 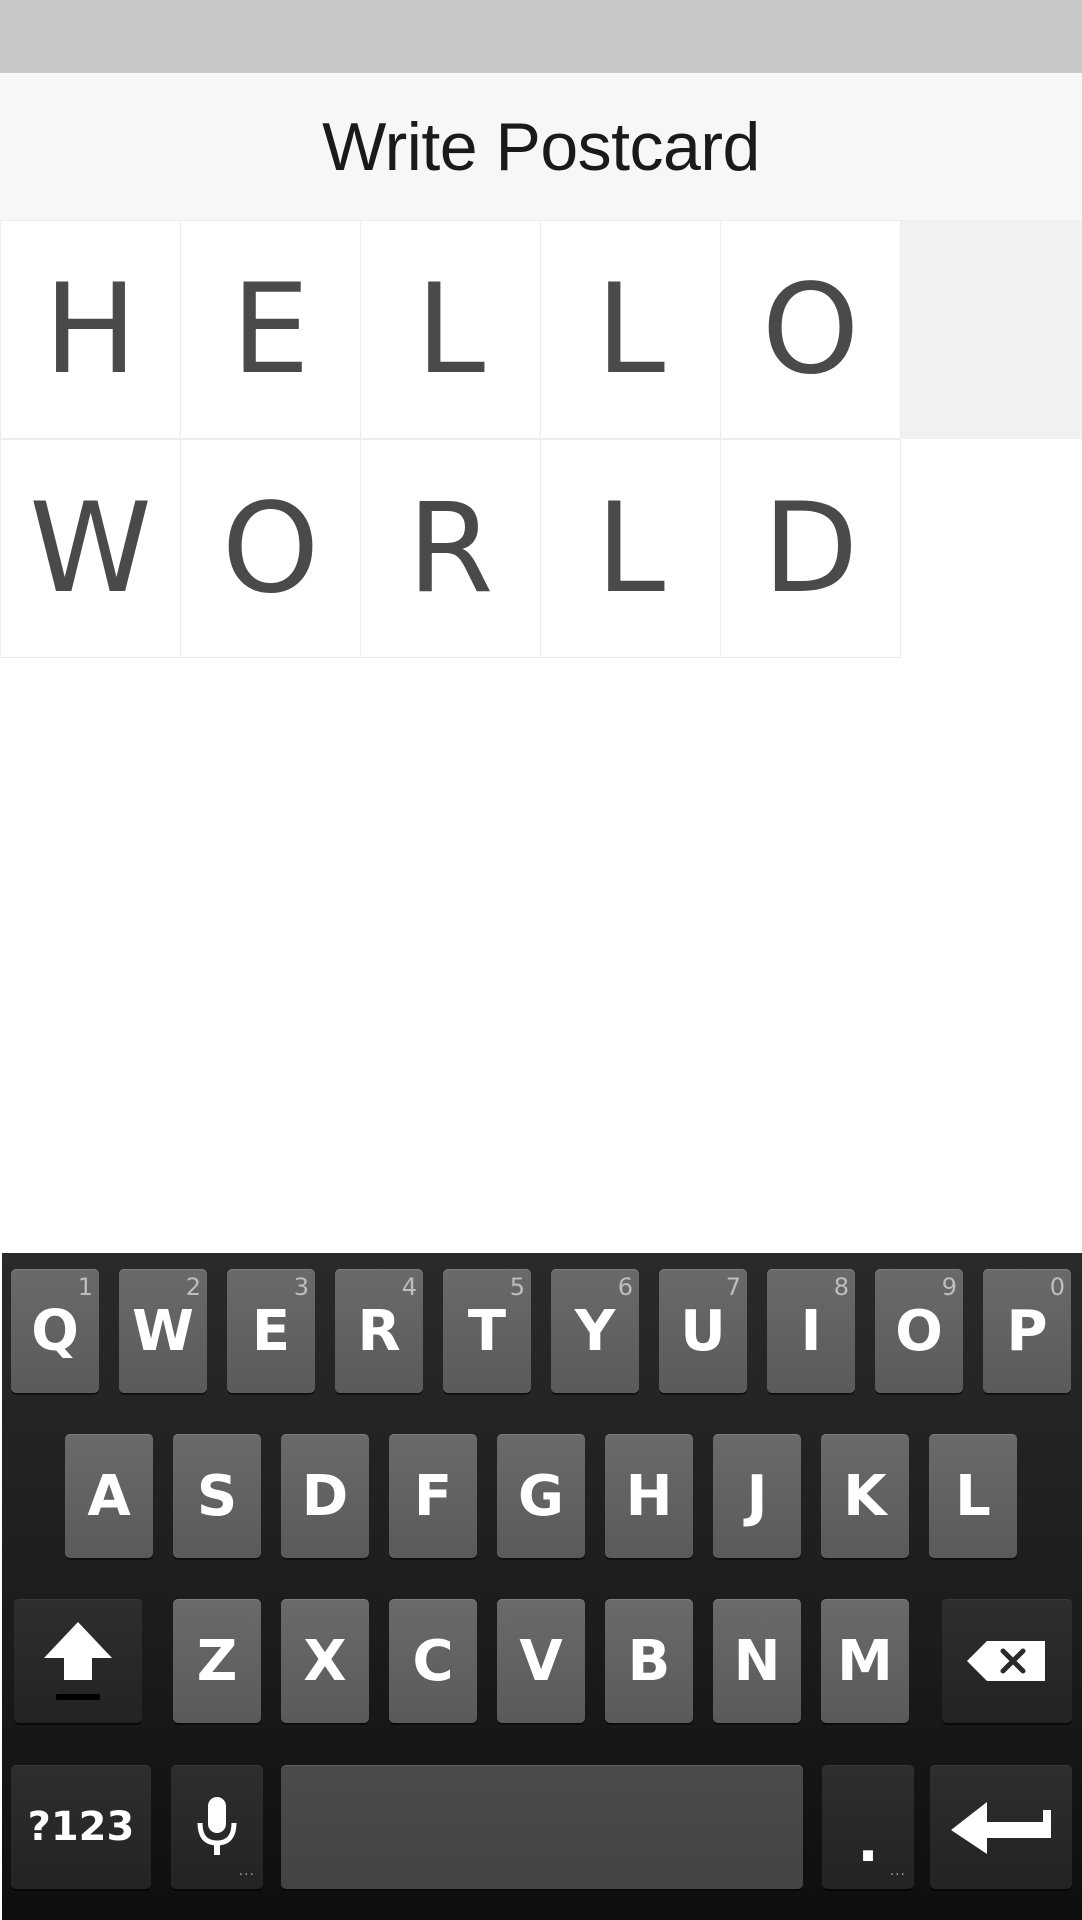 I want to click on letter-tile: E, so click(x=270, y=329).